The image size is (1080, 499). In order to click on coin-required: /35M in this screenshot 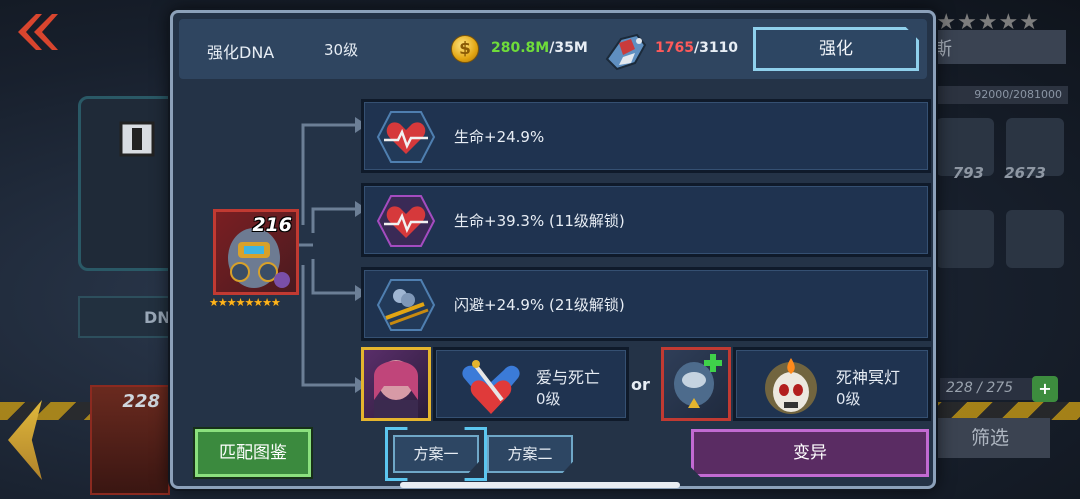, I will do `click(568, 48)`.